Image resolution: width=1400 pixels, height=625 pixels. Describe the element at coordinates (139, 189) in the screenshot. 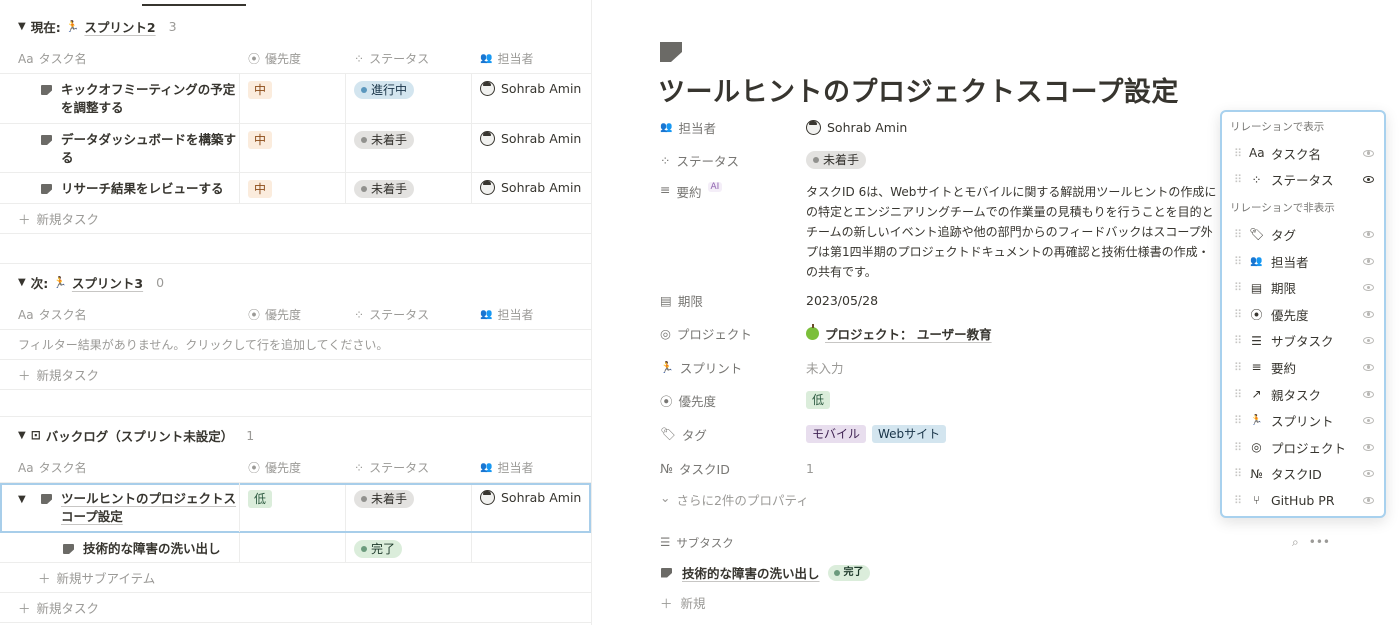

I see `task-title: リサーチ結果をレビューする` at that location.